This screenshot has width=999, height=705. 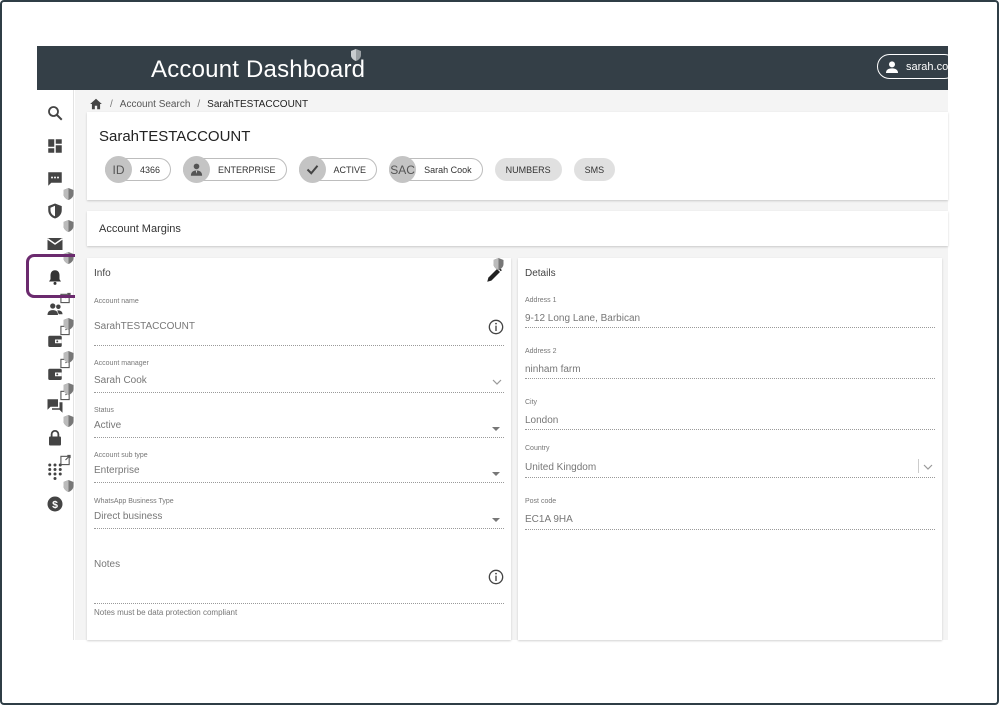 What do you see at coordinates (549, 519) in the screenshot?
I see `postcode-value: EC1A 9HA` at bounding box center [549, 519].